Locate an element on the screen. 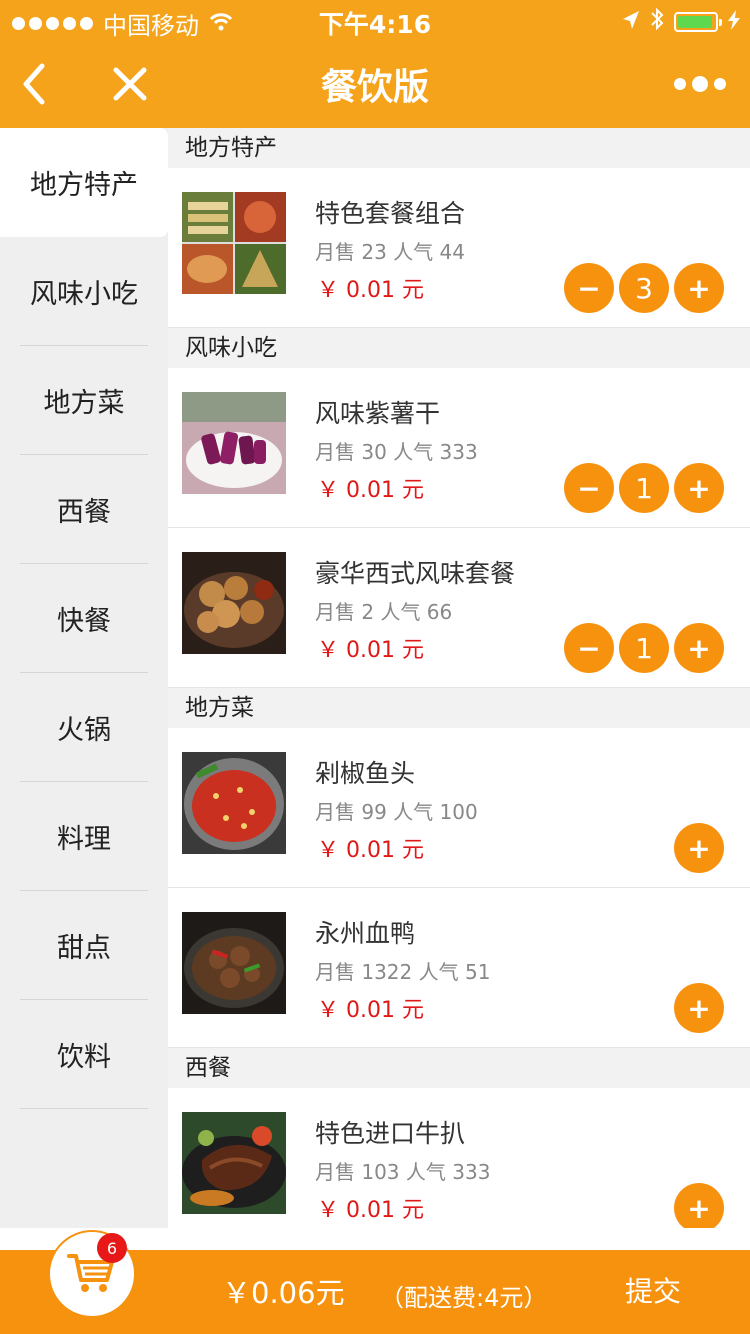 Image resolution: width=750 pixels, height=1334 pixels. page-title: 餐饮版 is located at coordinates (374, 87).